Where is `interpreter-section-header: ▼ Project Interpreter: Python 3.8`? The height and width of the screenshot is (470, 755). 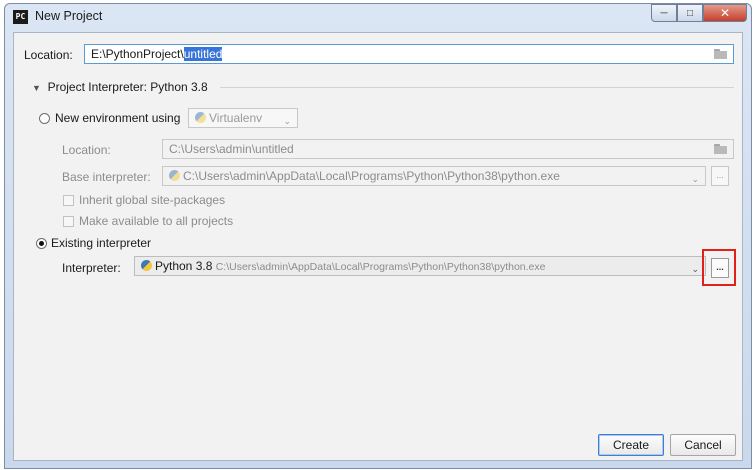
interpreter-section-header: ▼ Project Interpreter: Python 3.8 is located at coordinates (120, 87).